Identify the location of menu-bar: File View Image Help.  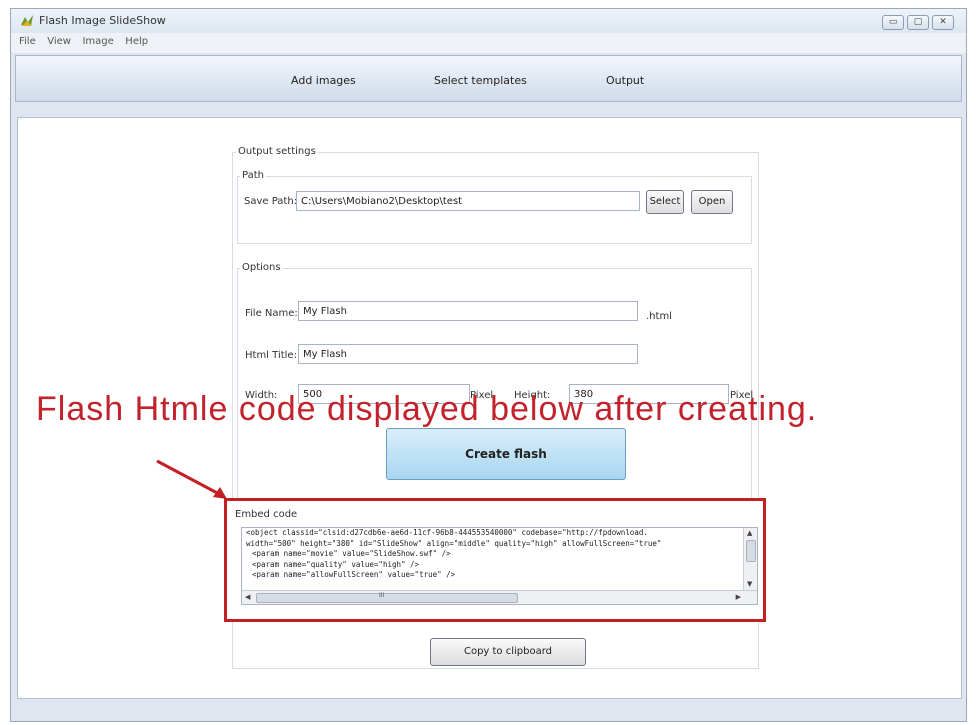
(488, 43).